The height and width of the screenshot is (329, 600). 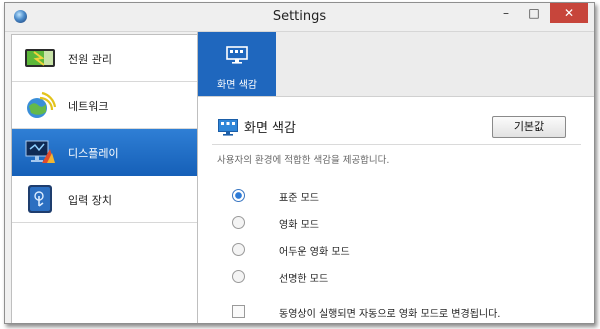 I want to click on sidebar-item-label: 네트워크, so click(x=88, y=106).